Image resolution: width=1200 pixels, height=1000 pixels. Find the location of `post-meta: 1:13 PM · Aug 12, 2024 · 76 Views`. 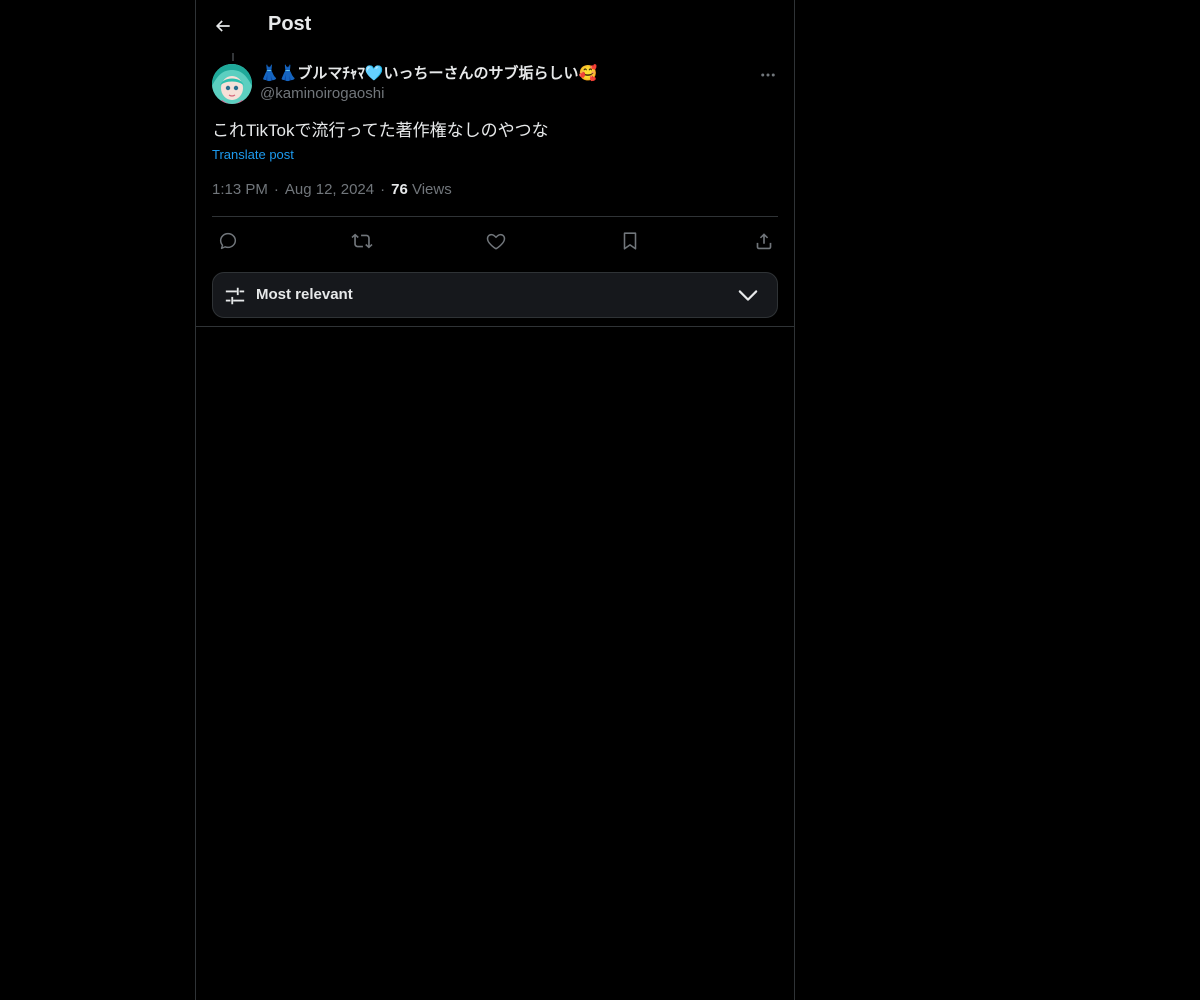

post-meta: 1:13 PM · Aug 12, 2024 · 76 Views is located at coordinates (332, 190).